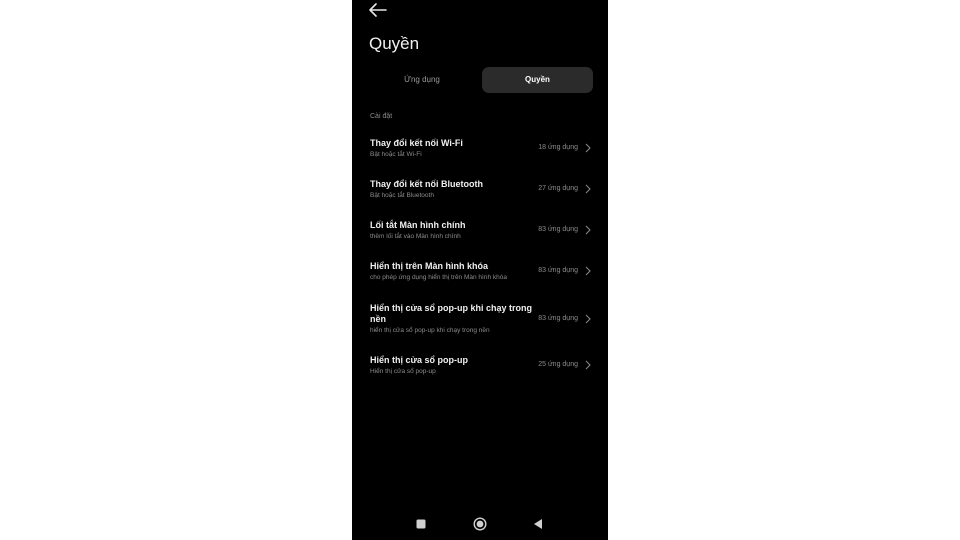  Describe the element at coordinates (381, 116) in the screenshot. I see `section-header: Cài đặt` at that location.